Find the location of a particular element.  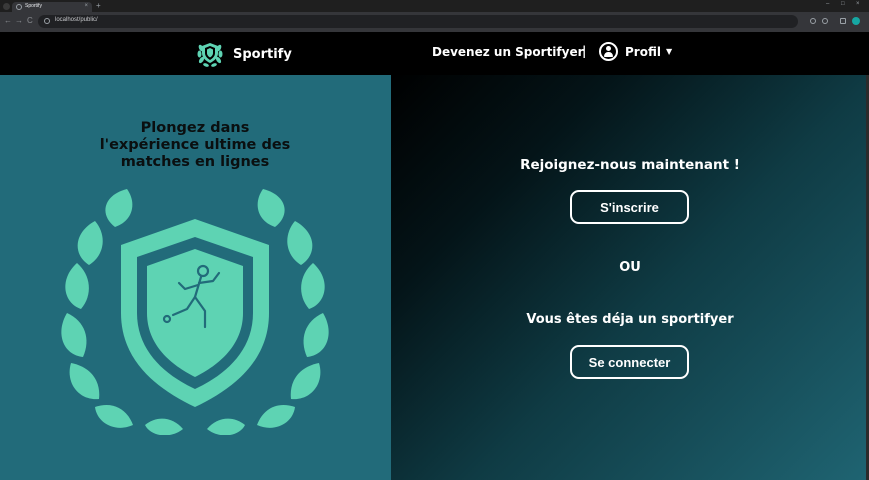

reload-button: C is located at coordinates (30, 20).